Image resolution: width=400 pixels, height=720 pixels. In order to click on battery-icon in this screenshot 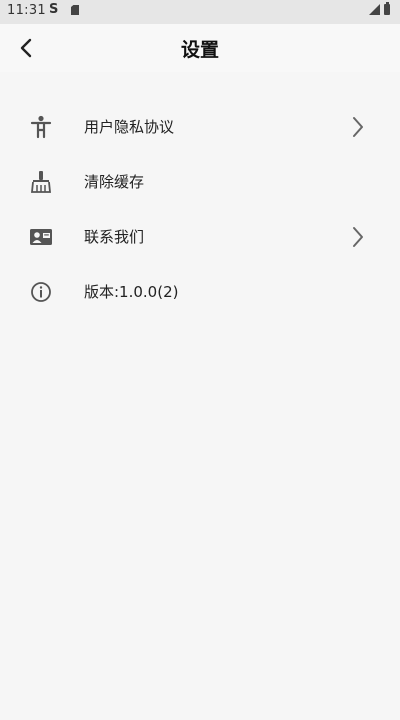, I will do `click(387, 8)`.